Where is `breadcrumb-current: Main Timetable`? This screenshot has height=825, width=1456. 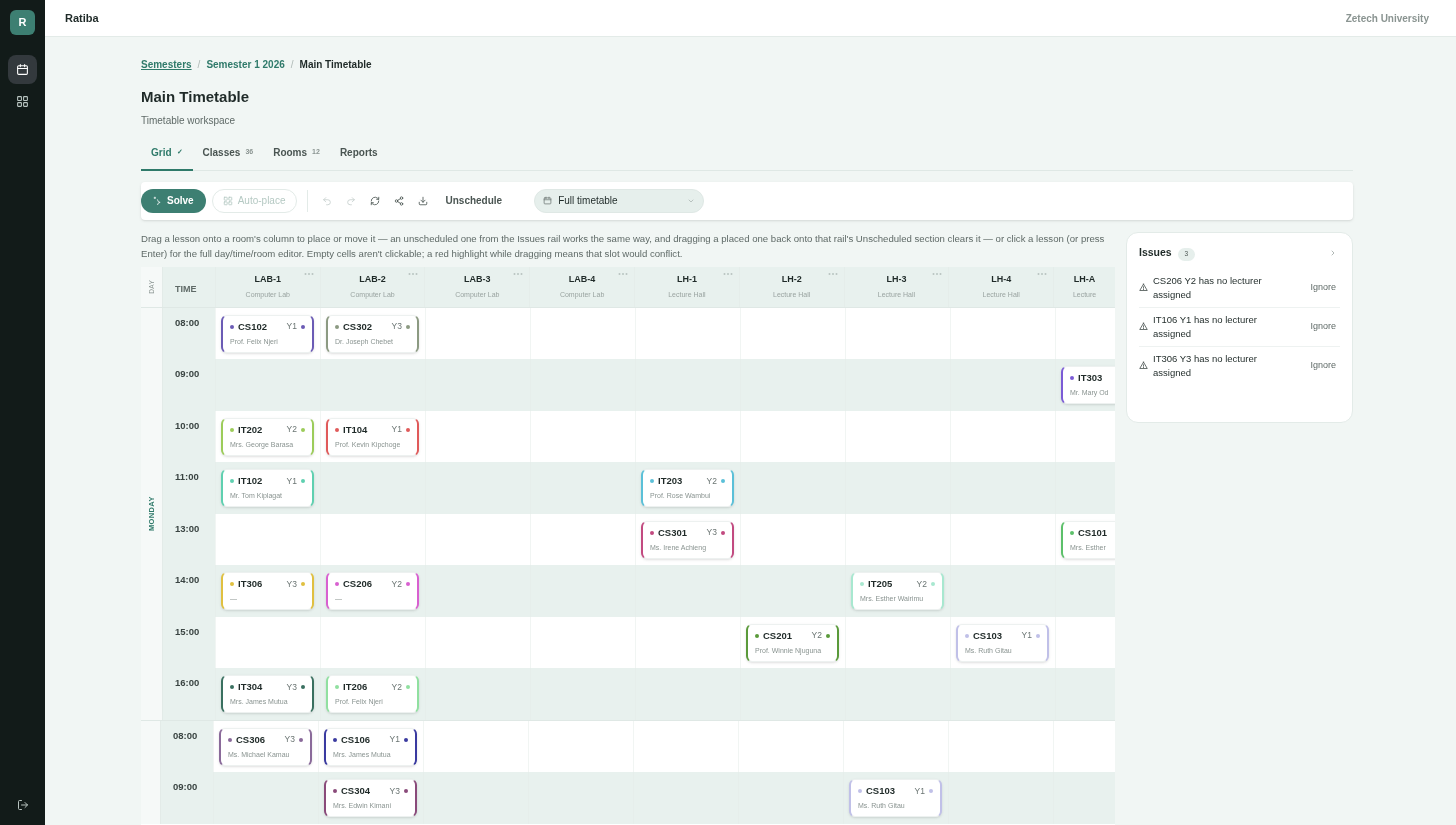 breadcrumb-current: Main Timetable is located at coordinates (335, 65).